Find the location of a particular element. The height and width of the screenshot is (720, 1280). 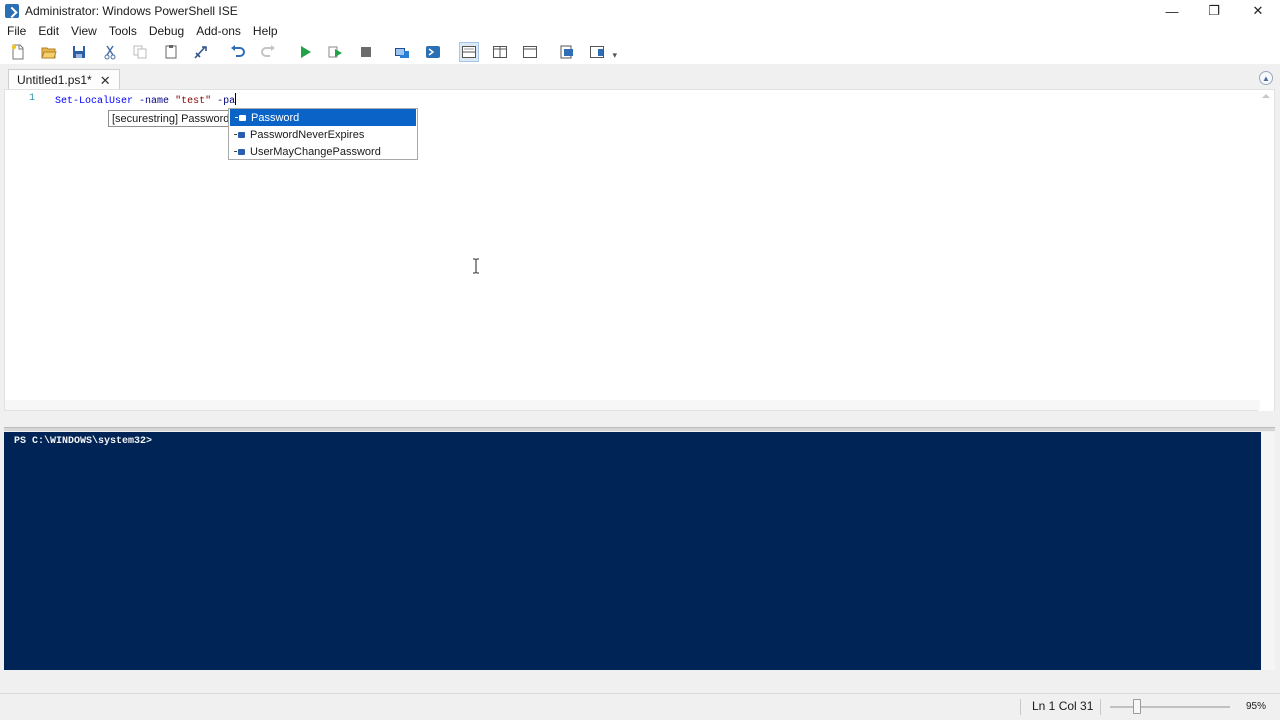

clear-console-icon is located at coordinates (201, 52).